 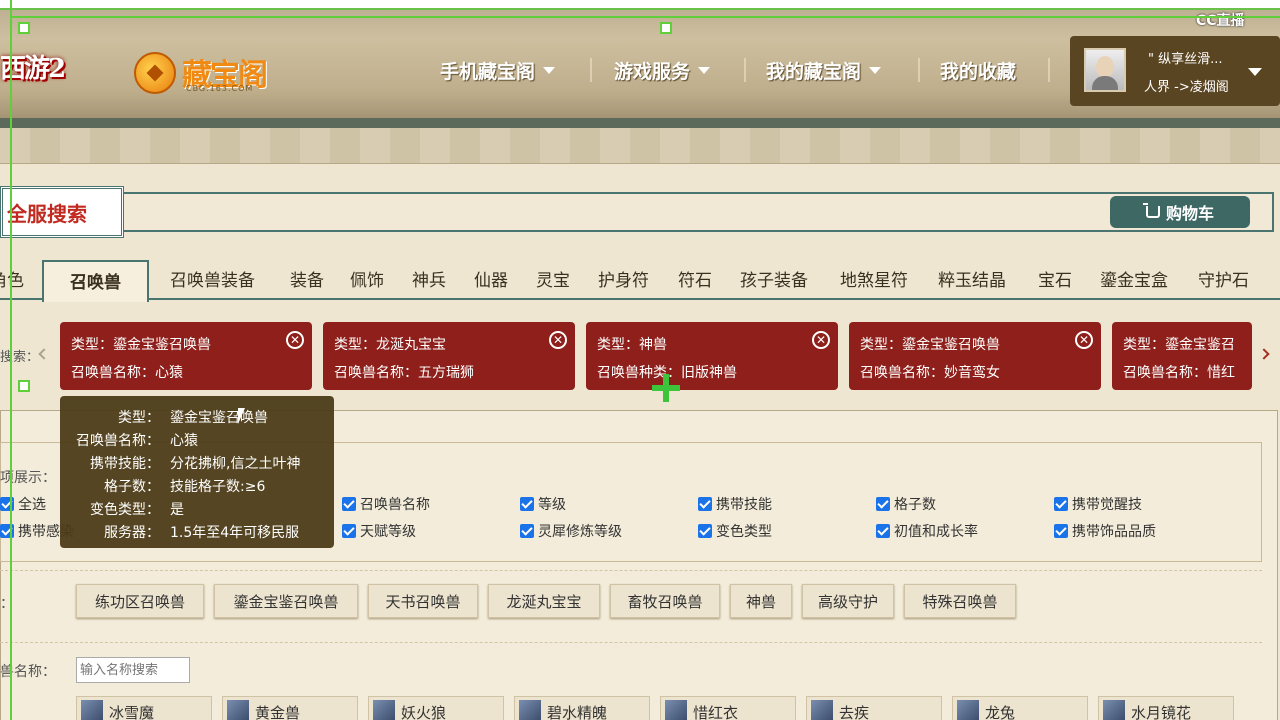 I want to click on nav-my-cbg: 我的藏宝阁, so click(x=824, y=70).